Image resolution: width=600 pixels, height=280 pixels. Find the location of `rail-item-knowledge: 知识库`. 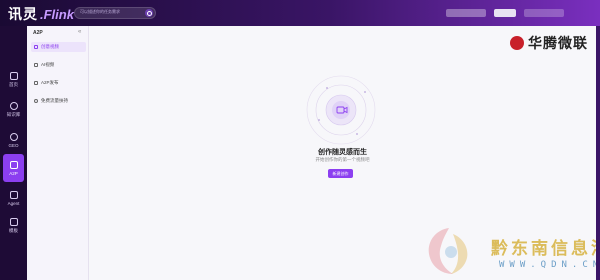

rail-item-knowledge: 知识库 is located at coordinates (13, 110).